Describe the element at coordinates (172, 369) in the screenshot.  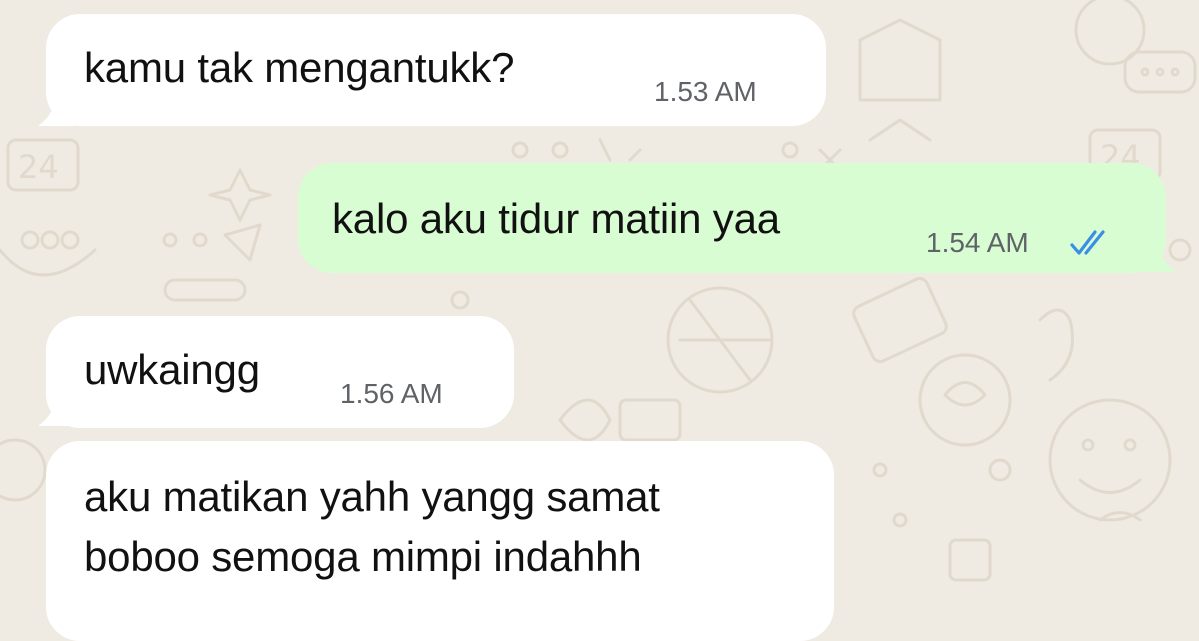
I see `message-text: uwkaingg` at that location.